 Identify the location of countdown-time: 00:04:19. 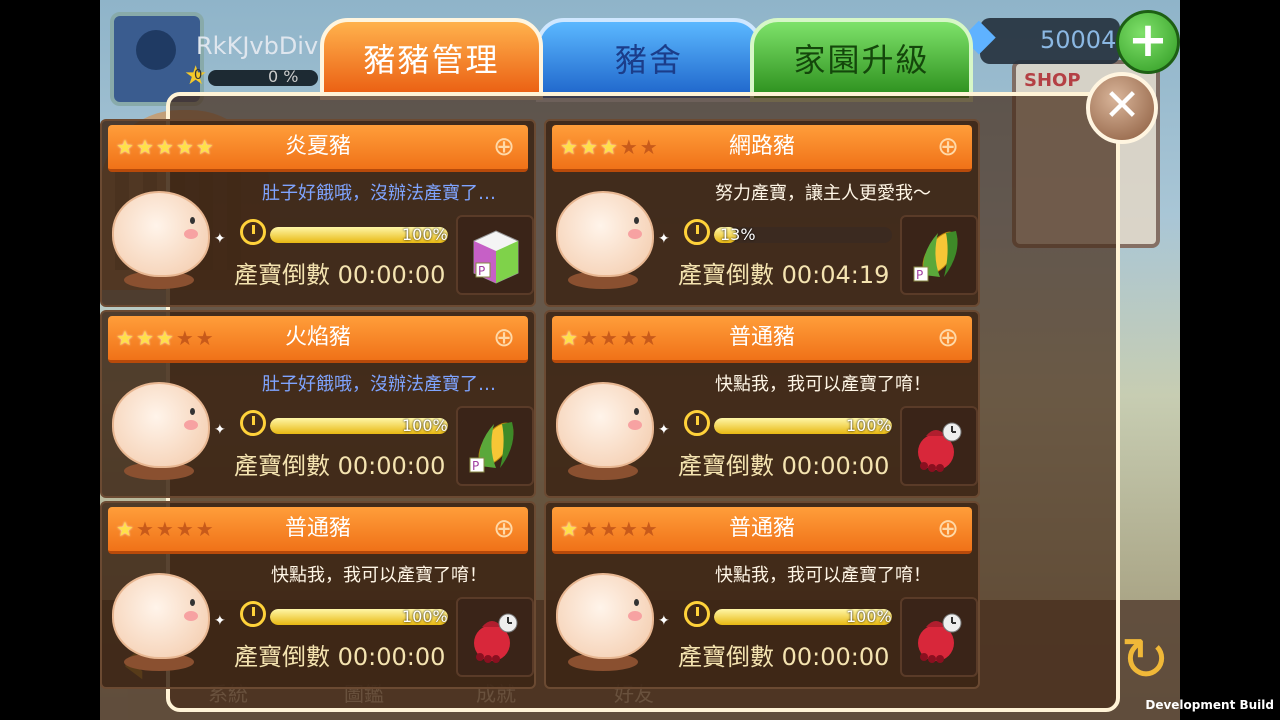
(835, 275).